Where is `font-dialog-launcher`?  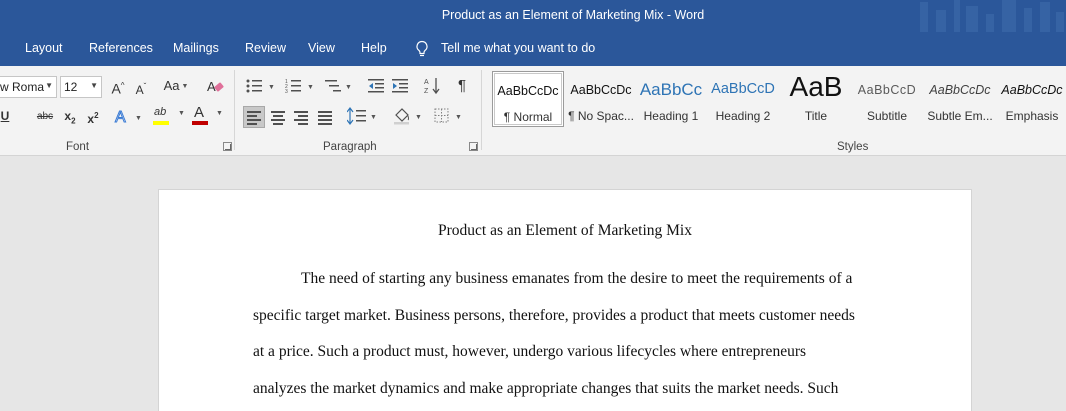 font-dialog-launcher is located at coordinates (227, 146).